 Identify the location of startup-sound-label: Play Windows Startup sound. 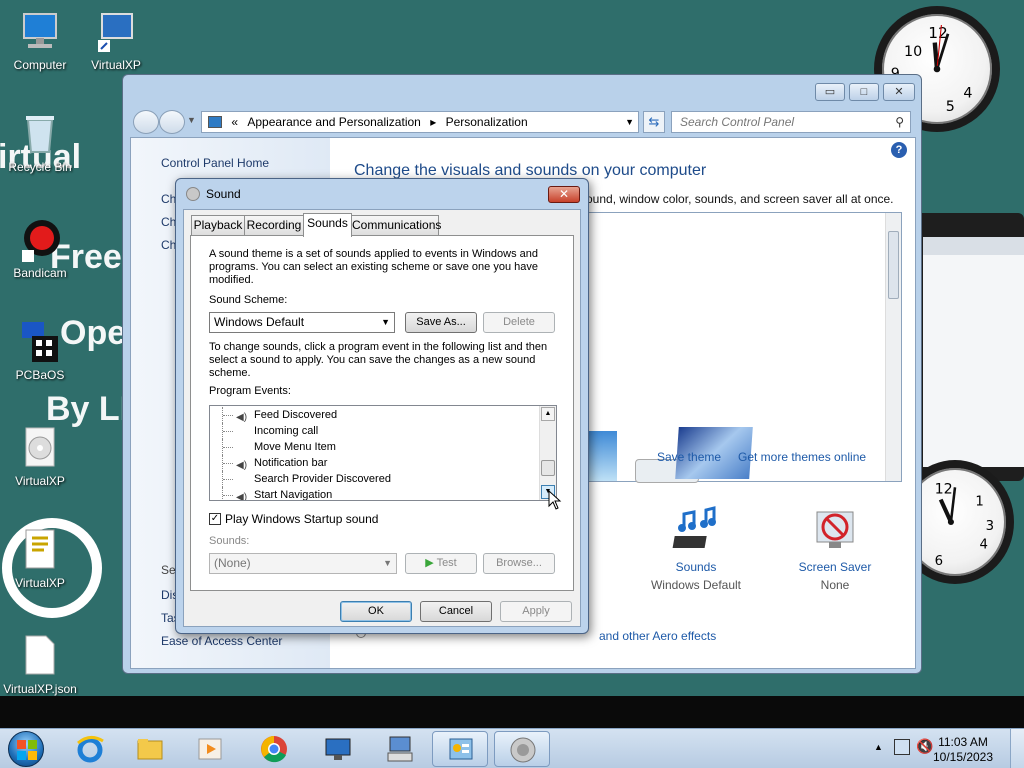
(400, 519).